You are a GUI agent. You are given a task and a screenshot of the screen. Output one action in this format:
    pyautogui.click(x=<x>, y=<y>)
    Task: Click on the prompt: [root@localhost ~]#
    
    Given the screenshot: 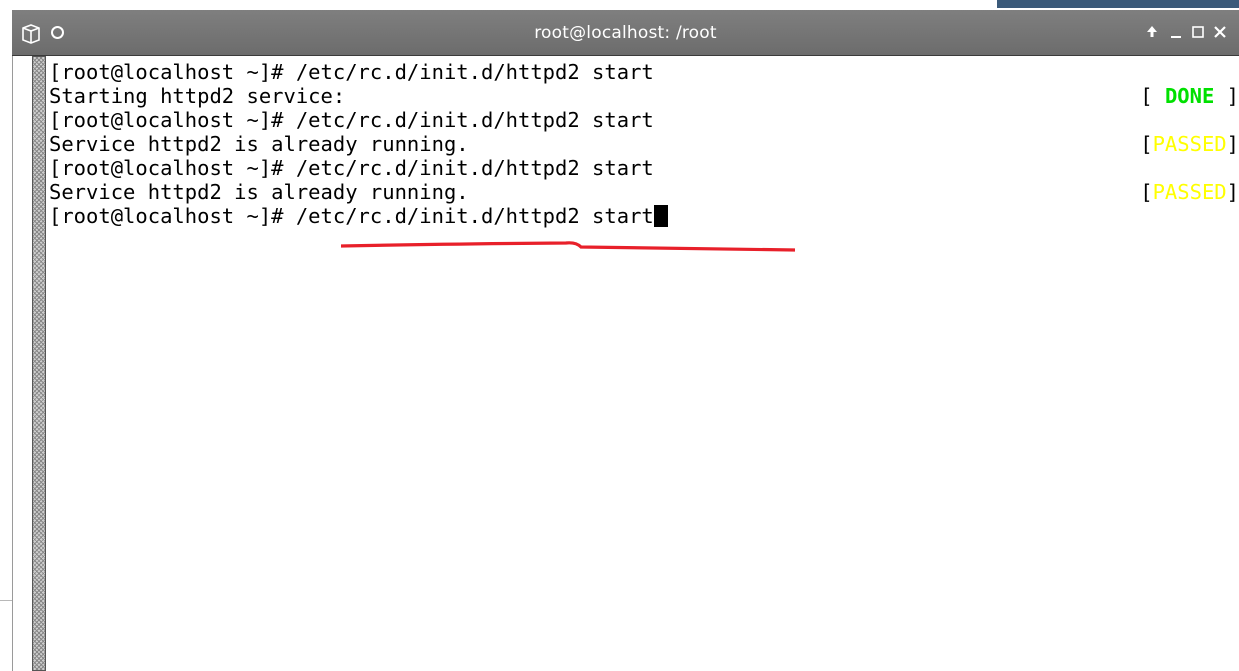 What is the action you would take?
    pyautogui.click(x=172, y=216)
    